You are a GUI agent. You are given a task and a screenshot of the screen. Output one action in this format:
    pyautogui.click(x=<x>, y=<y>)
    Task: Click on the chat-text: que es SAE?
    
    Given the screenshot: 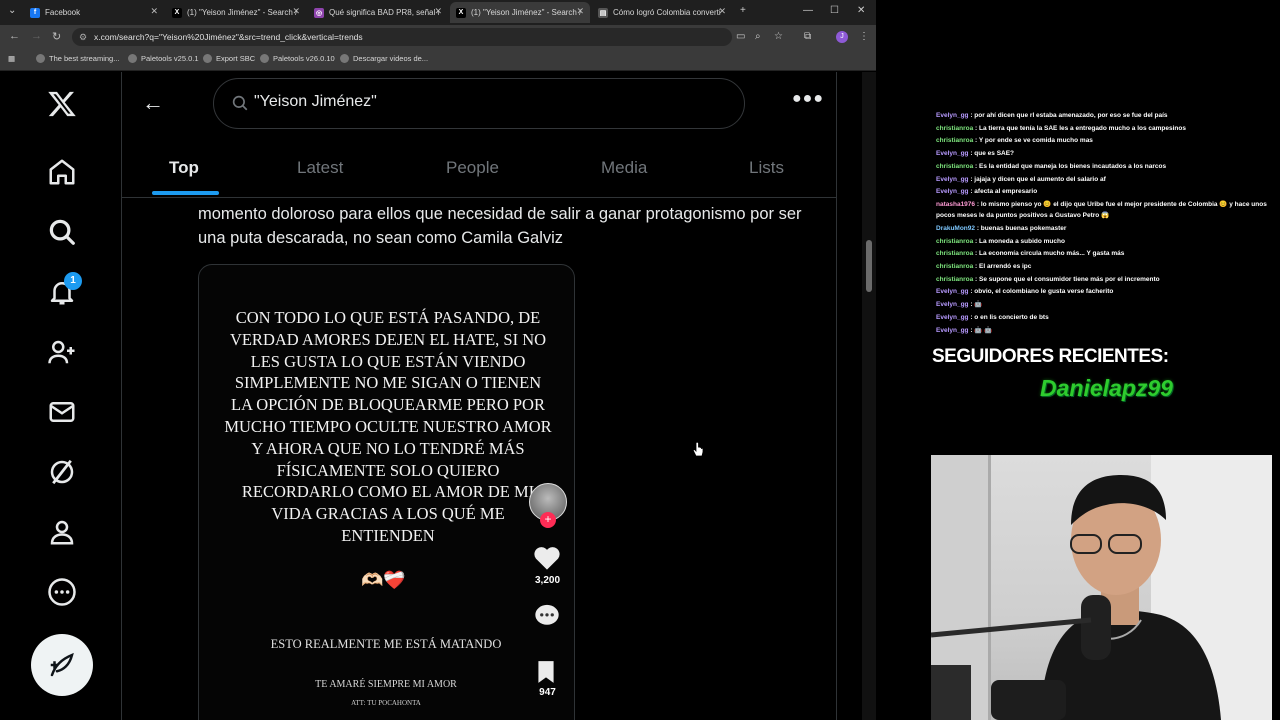 What is the action you would take?
    pyautogui.click(x=994, y=154)
    